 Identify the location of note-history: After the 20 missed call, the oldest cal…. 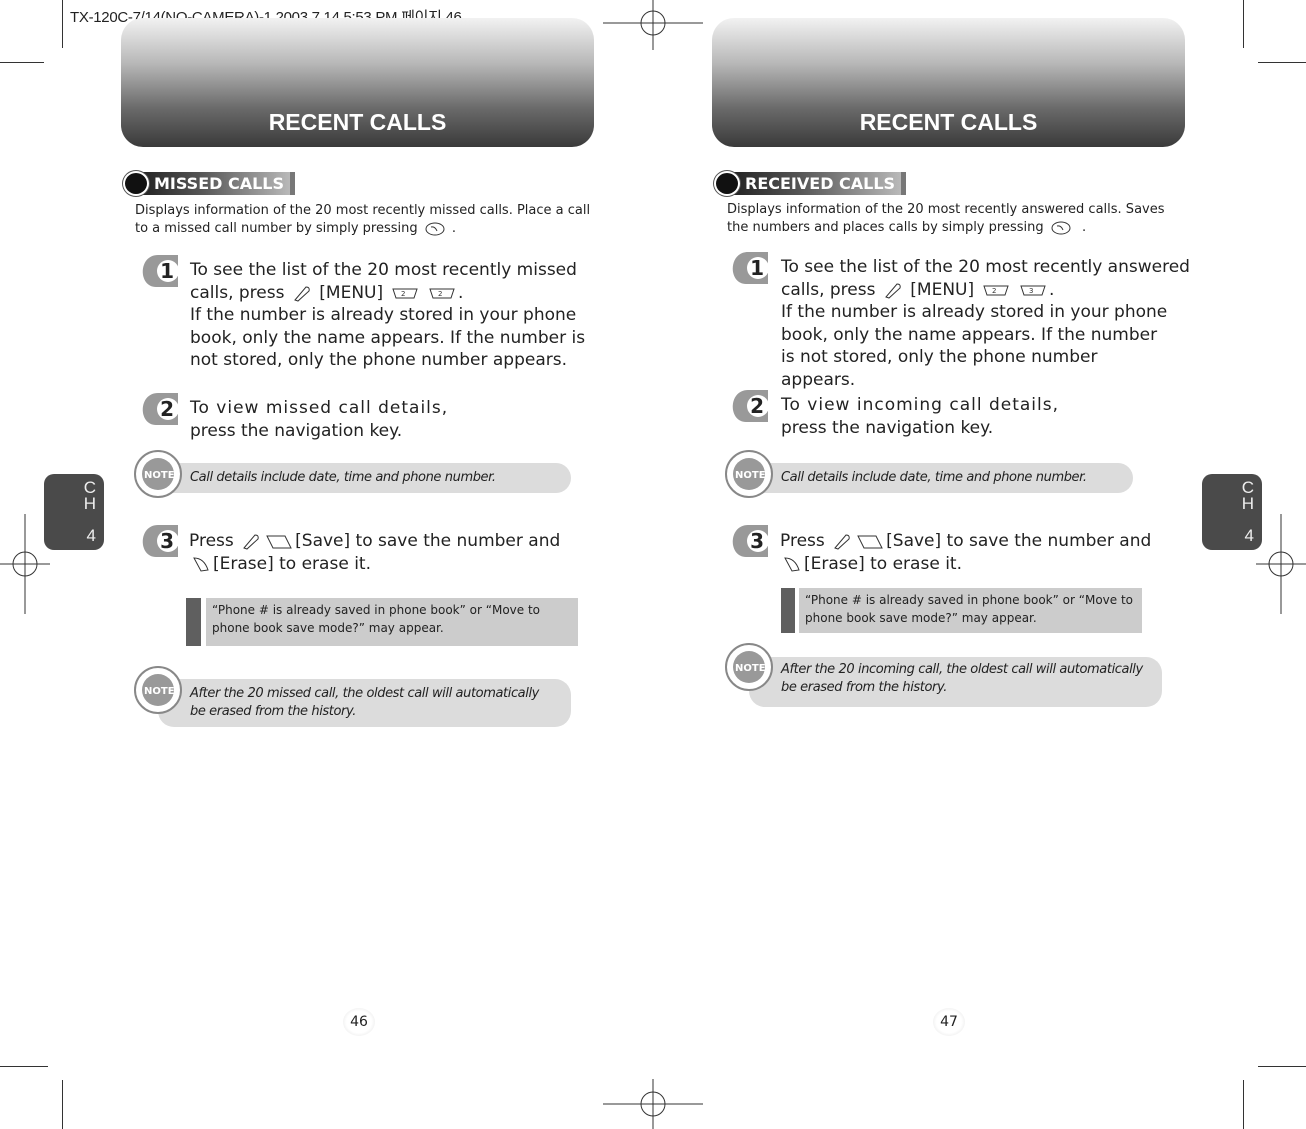
(364, 703).